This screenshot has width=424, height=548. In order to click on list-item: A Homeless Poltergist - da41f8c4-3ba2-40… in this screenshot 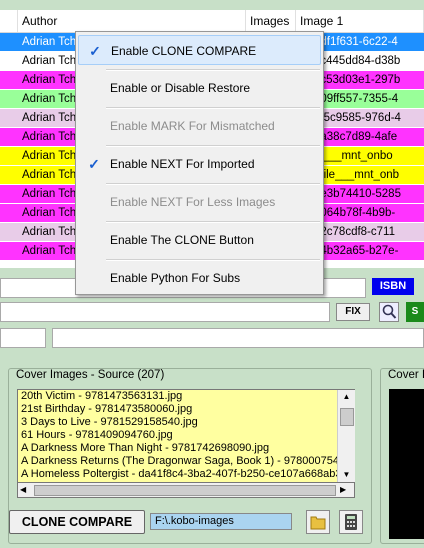, I will do `click(186, 474)`.